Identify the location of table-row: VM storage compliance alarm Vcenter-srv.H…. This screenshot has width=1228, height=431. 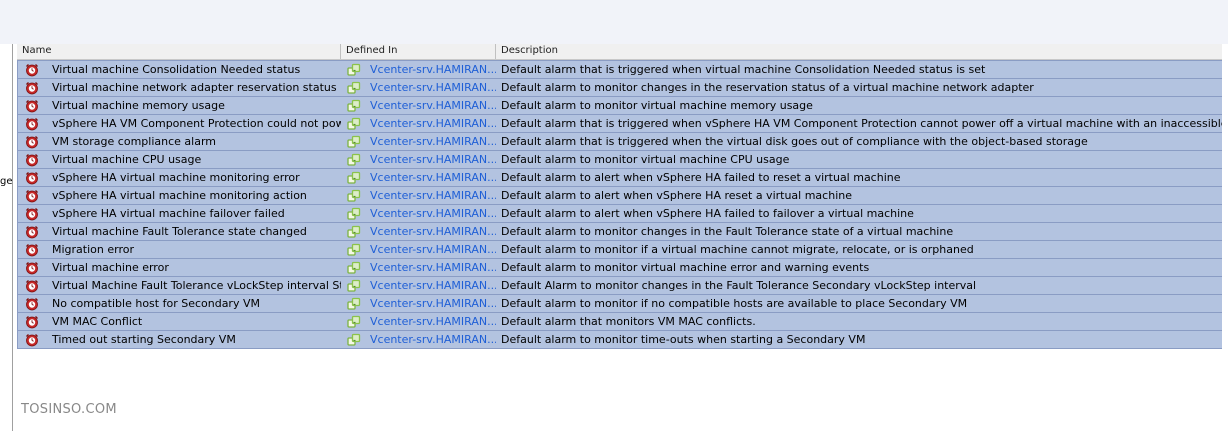
(619, 141).